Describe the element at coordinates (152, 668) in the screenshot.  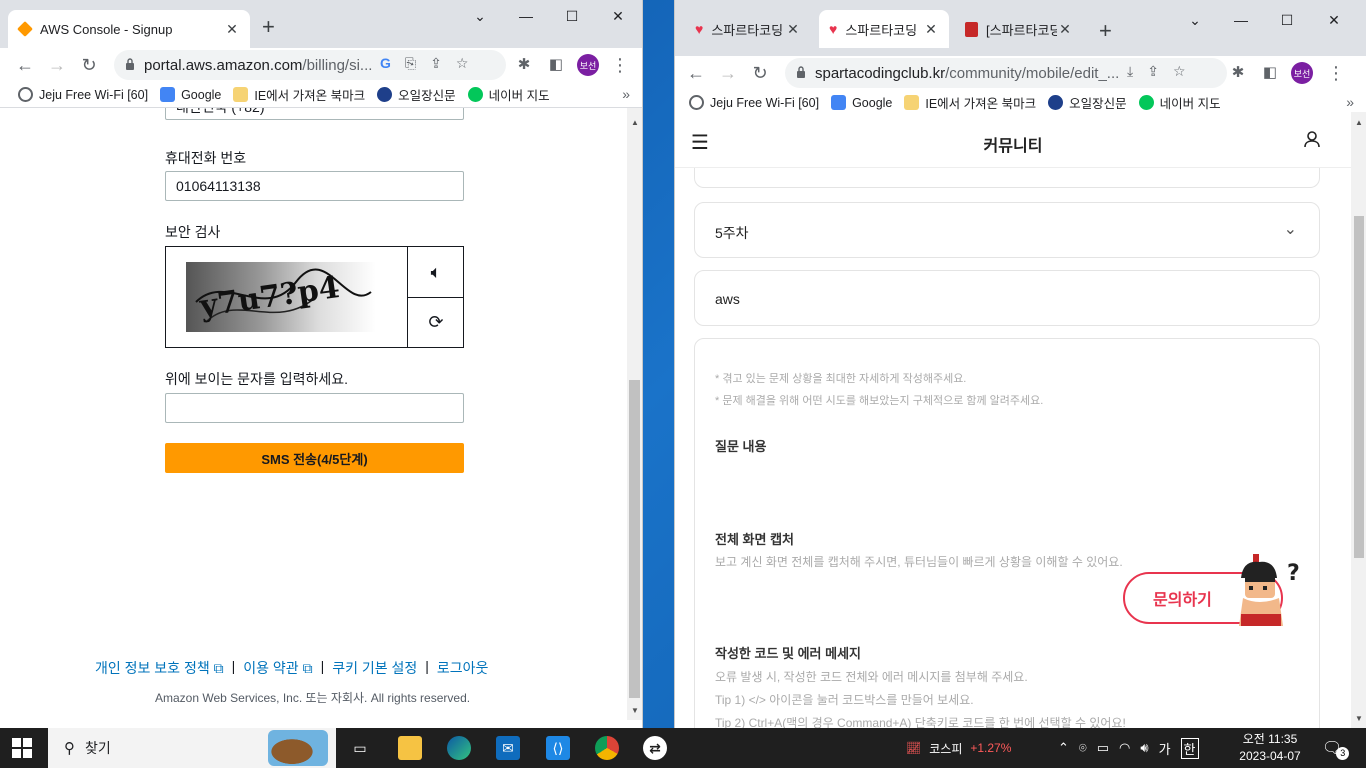
I see `link-label: 개인 정보 보호 정책` at that location.